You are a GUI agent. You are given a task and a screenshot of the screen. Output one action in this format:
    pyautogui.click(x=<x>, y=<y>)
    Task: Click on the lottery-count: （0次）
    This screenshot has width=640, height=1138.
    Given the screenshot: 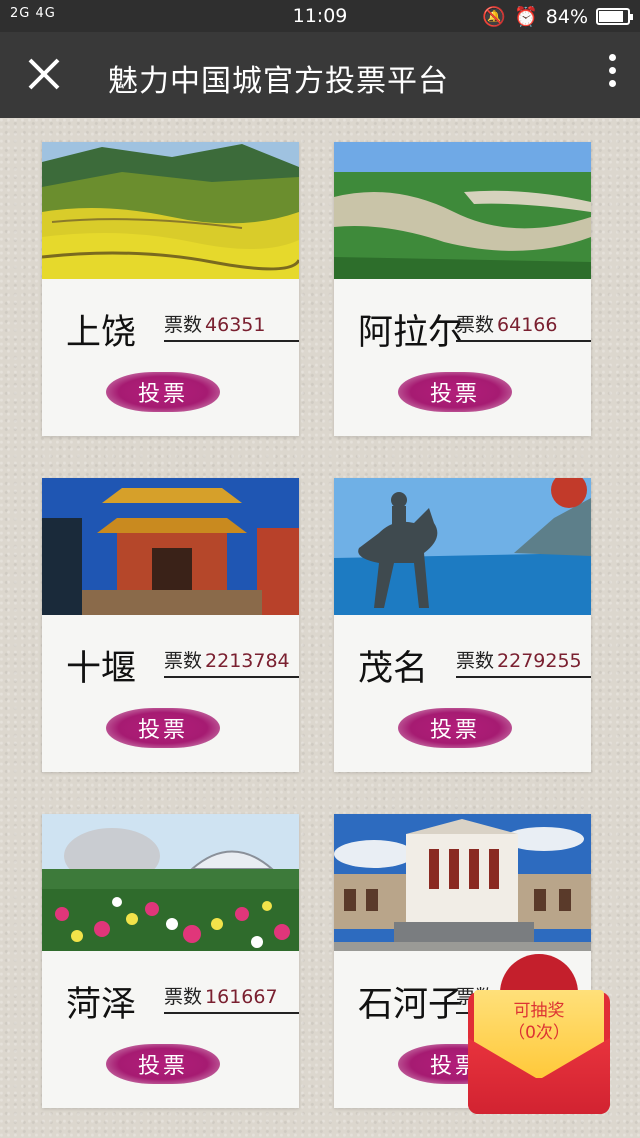 What is the action you would take?
    pyautogui.click(x=539, y=1033)
    